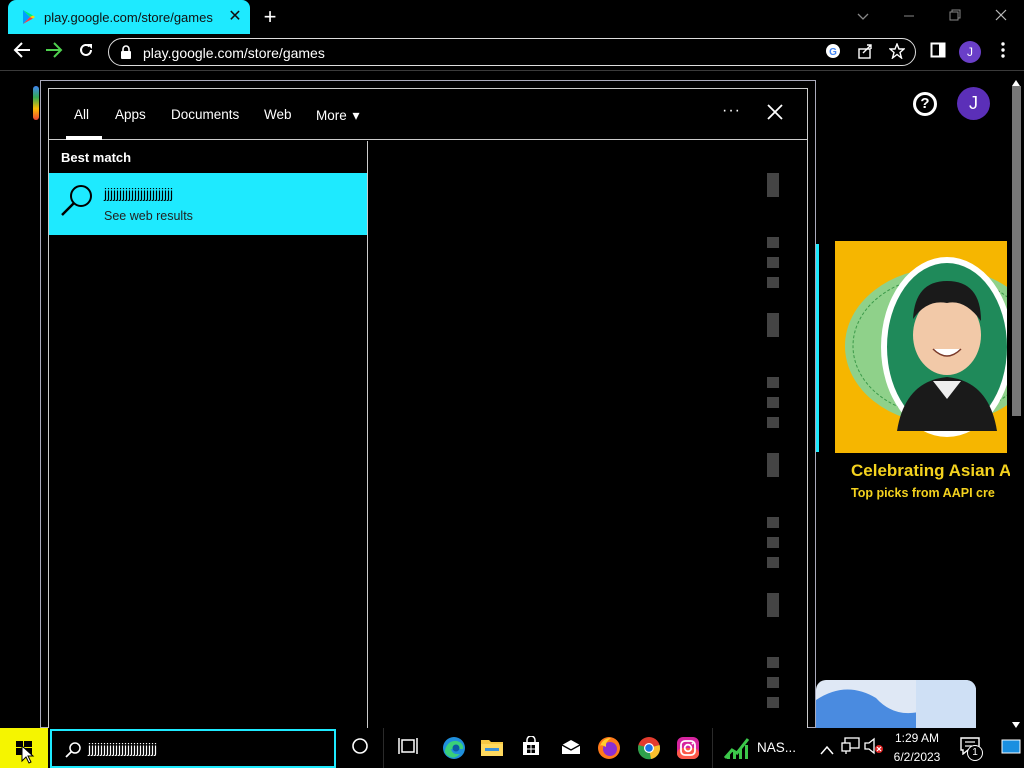  Describe the element at coordinates (122, 748) in the screenshot. I see `taskbar-search-input: jjjjjjjjjjjjjjjjjjjjjjj` at that location.